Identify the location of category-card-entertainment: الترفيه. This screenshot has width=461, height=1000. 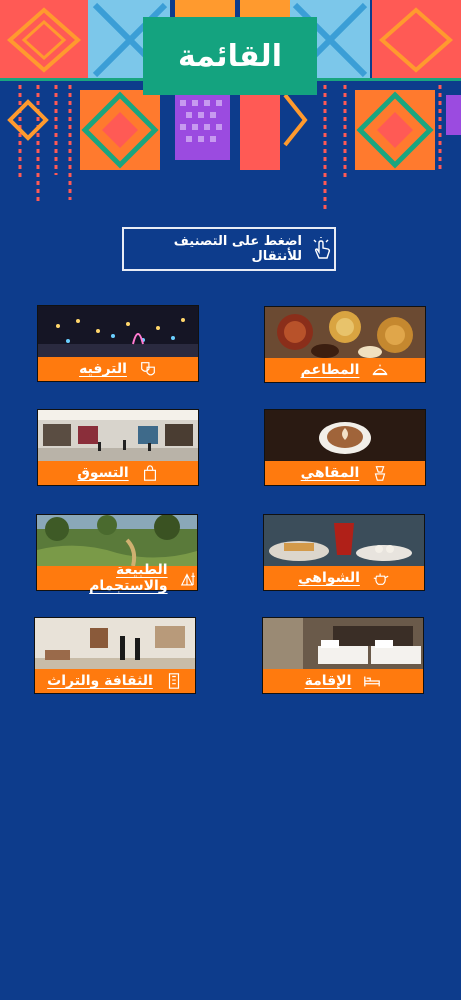
(118, 343).